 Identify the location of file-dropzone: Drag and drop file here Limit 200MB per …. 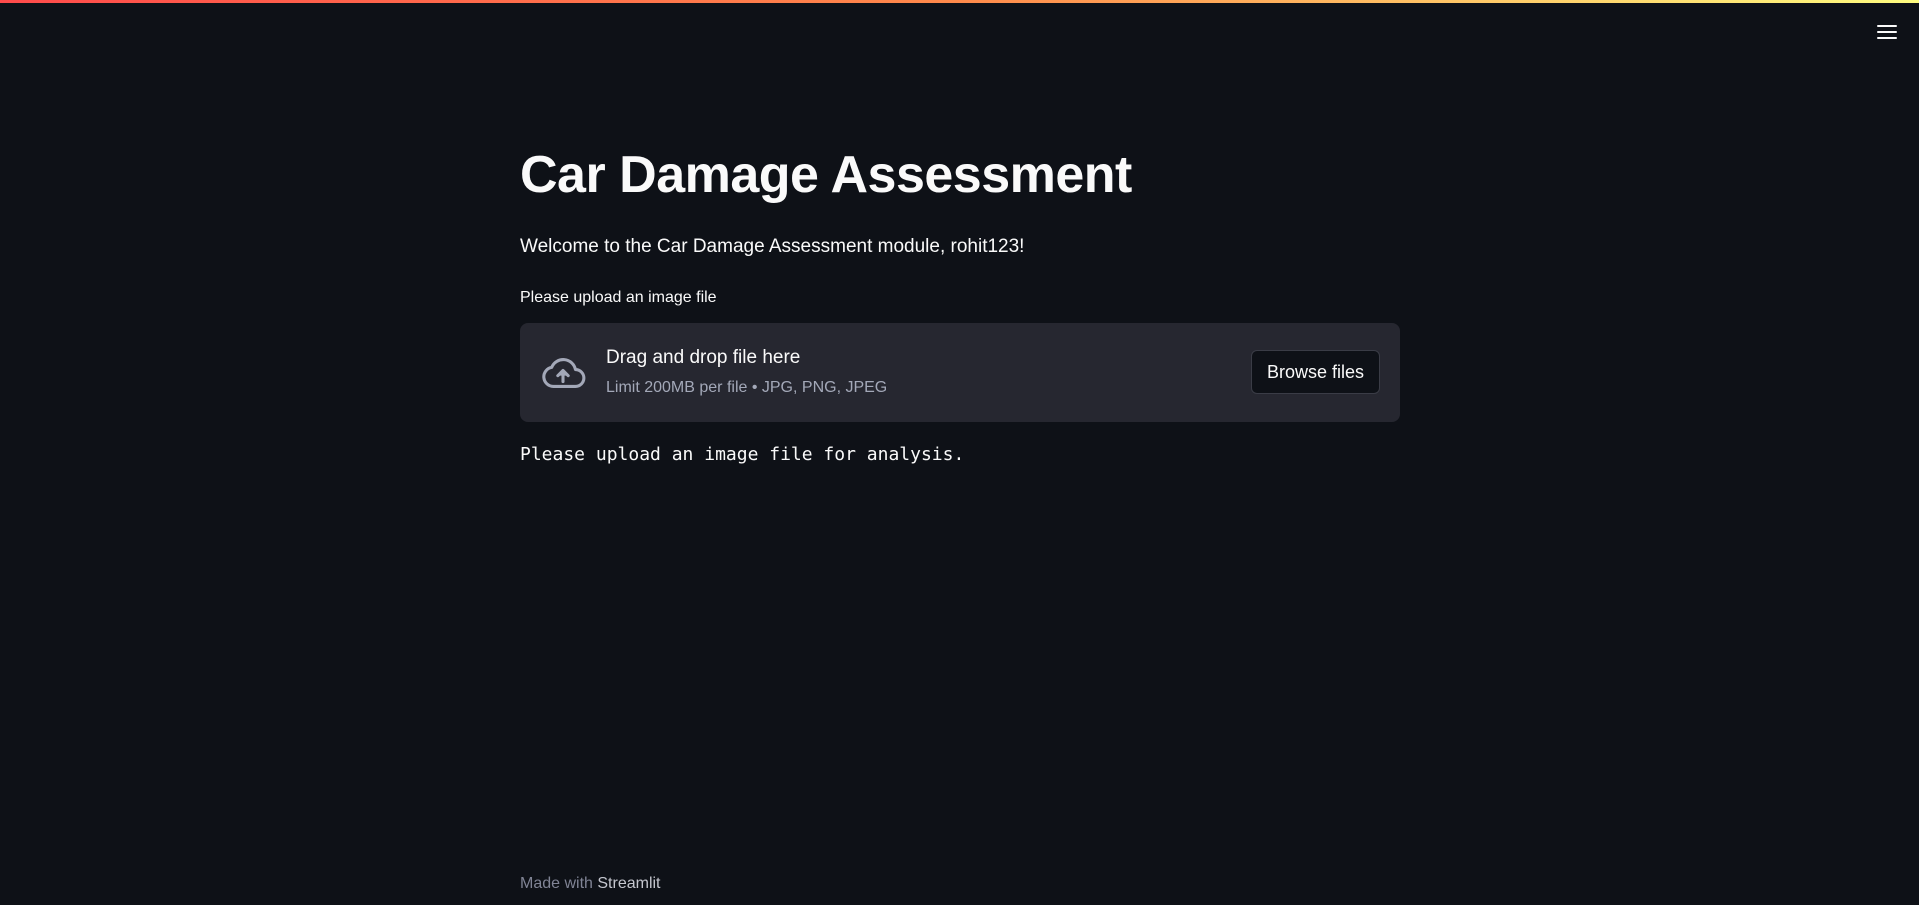
(960, 372).